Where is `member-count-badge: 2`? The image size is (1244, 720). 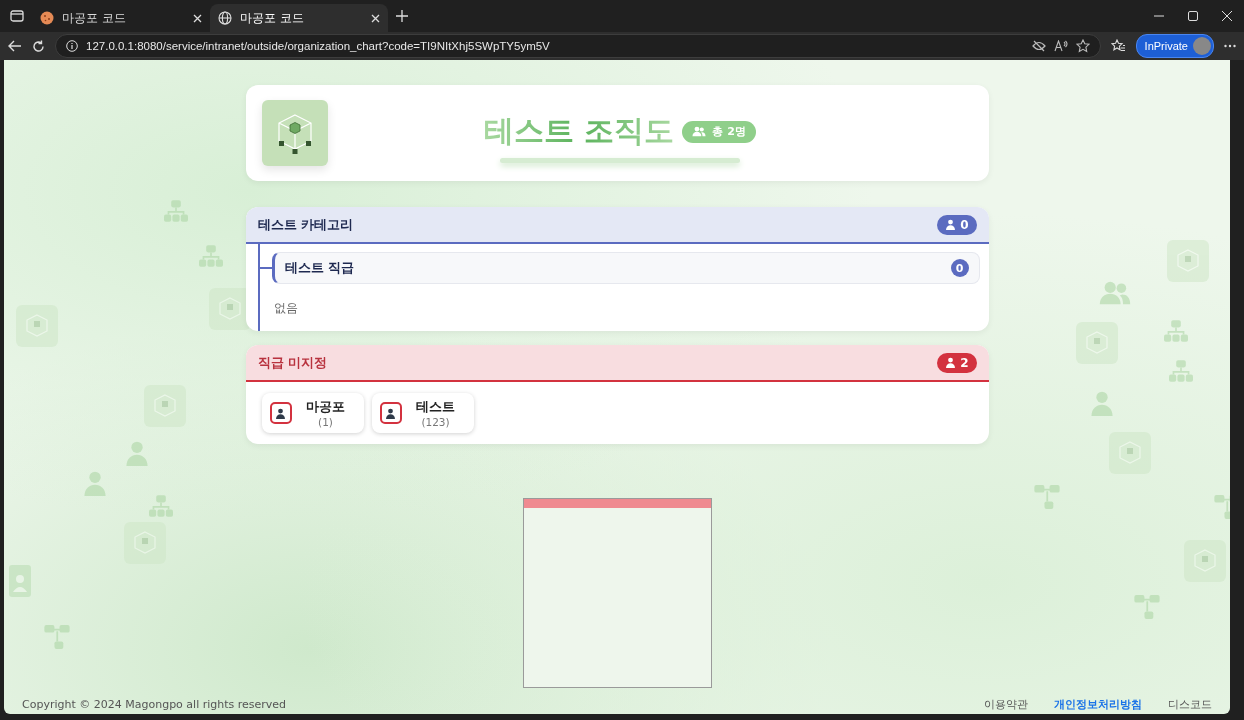 member-count-badge: 2 is located at coordinates (957, 362).